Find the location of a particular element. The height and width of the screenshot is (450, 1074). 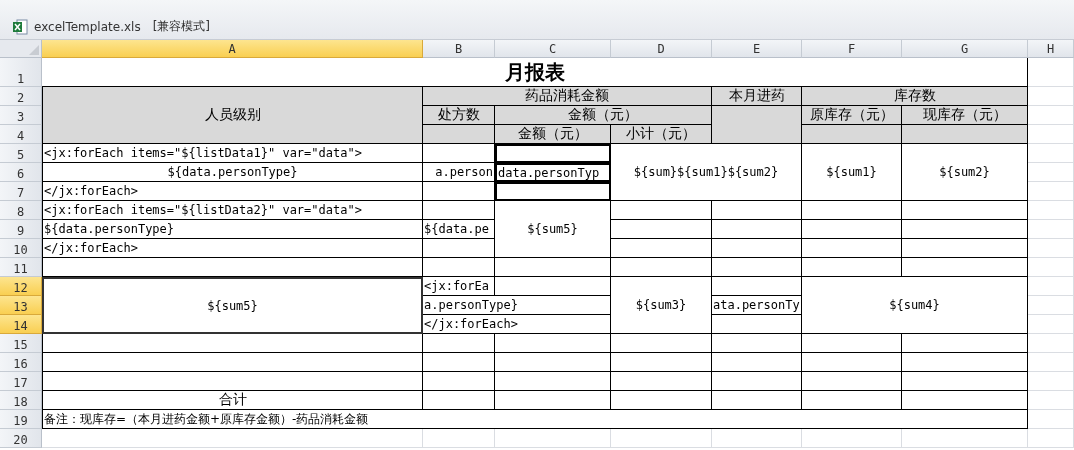

row-header: 5 is located at coordinates (21, 153).